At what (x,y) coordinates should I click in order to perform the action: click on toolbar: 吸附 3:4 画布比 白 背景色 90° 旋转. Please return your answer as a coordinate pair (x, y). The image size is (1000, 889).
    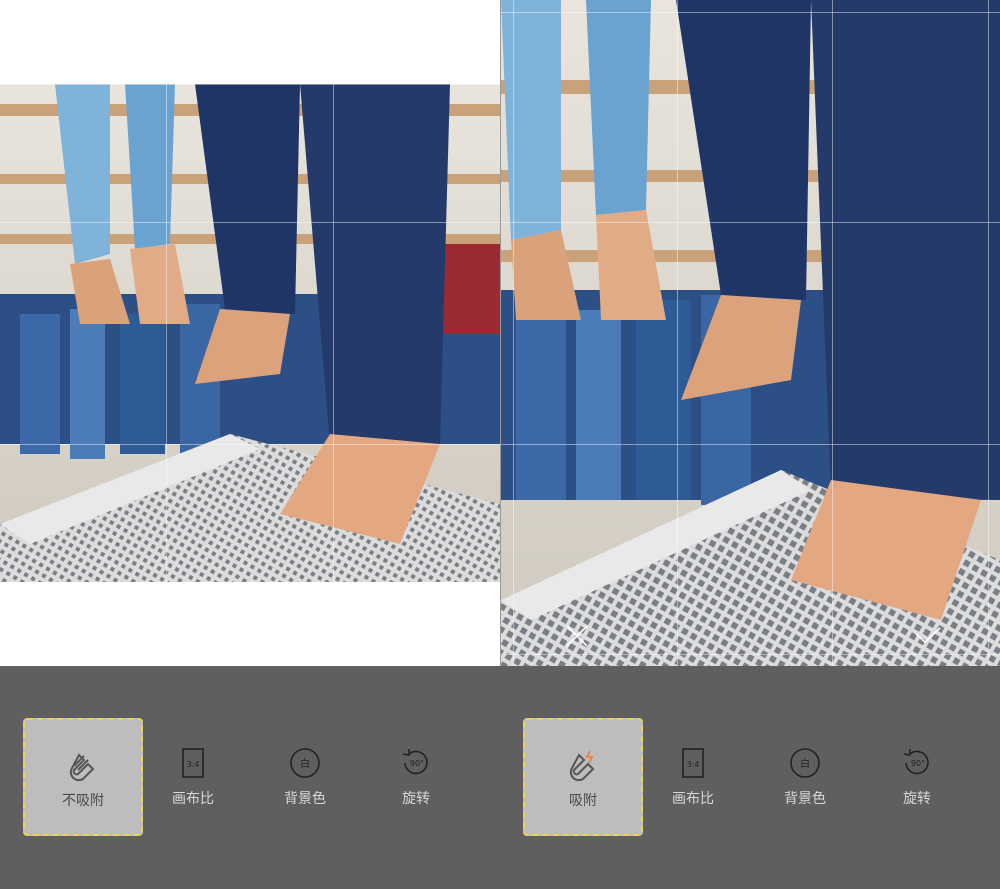
    Looking at the image, I should click on (750, 777).